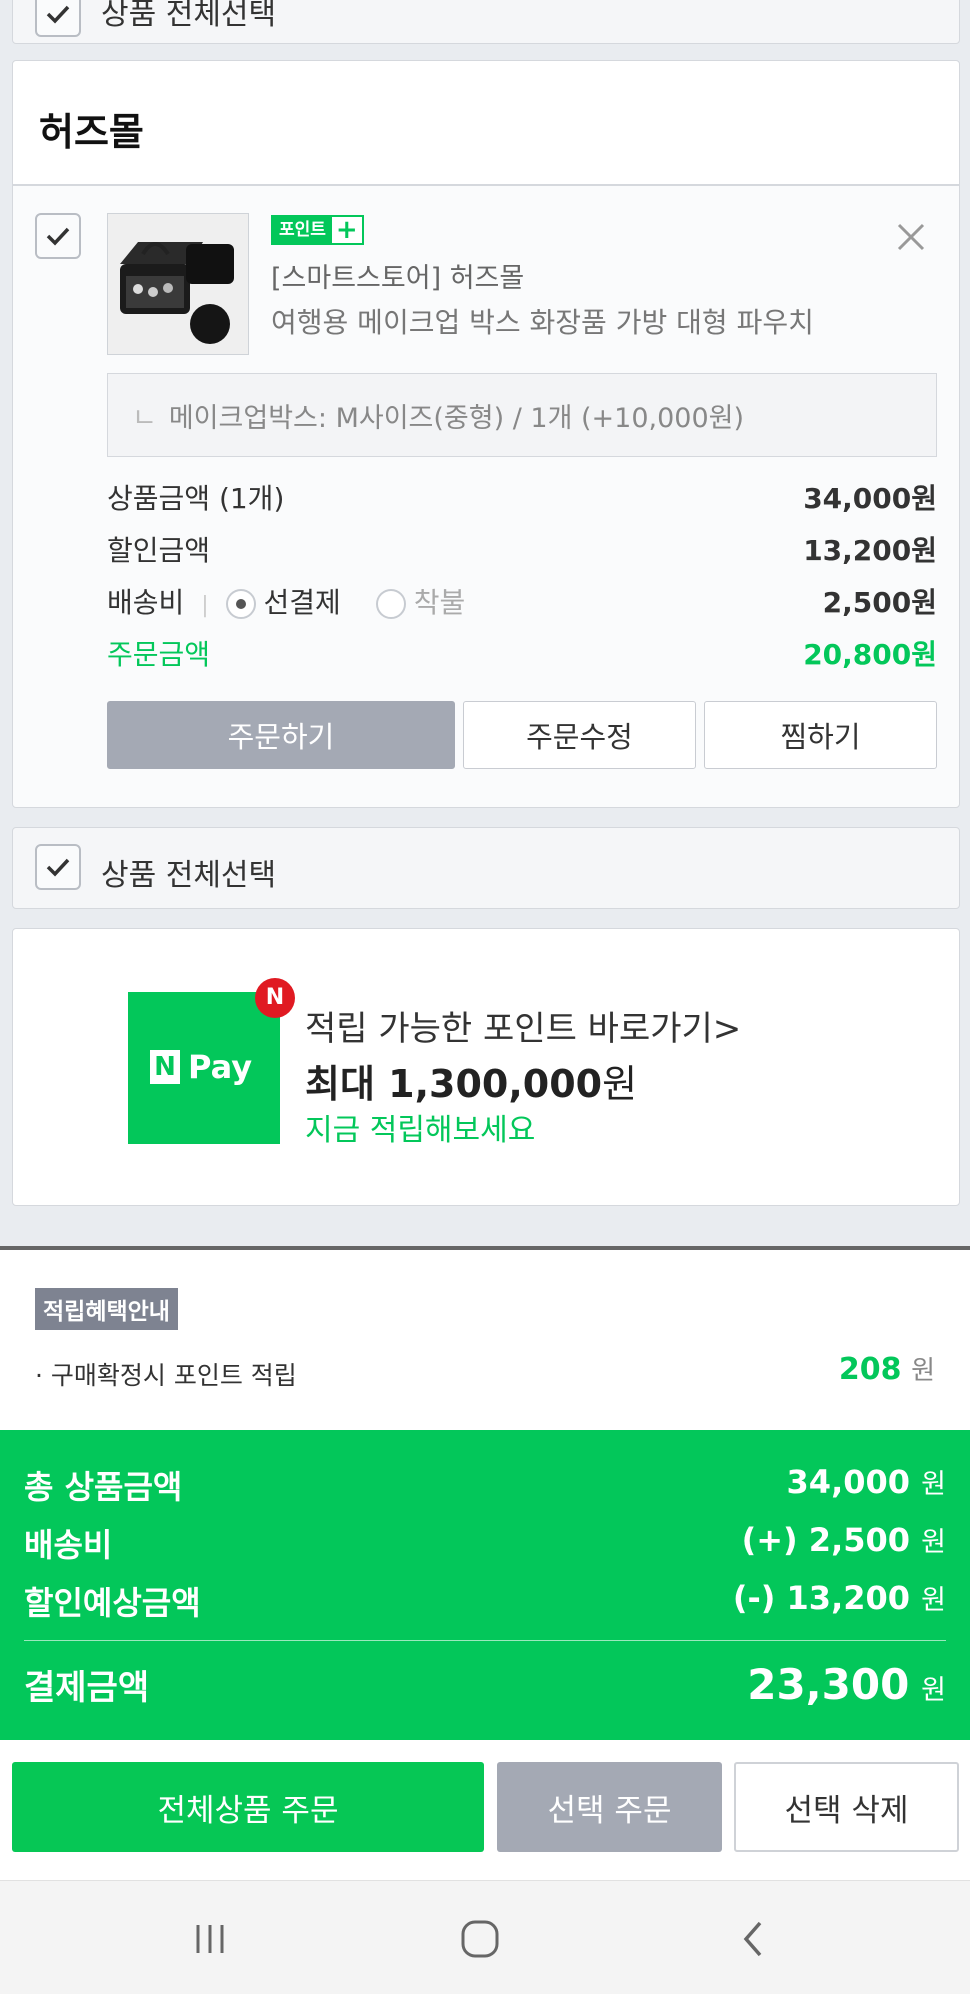 The height and width of the screenshot is (1994, 970). What do you see at coordinates (440, 602) in the screenshot?
I see `cod-label: 착불` at bounding box center [440, 602].